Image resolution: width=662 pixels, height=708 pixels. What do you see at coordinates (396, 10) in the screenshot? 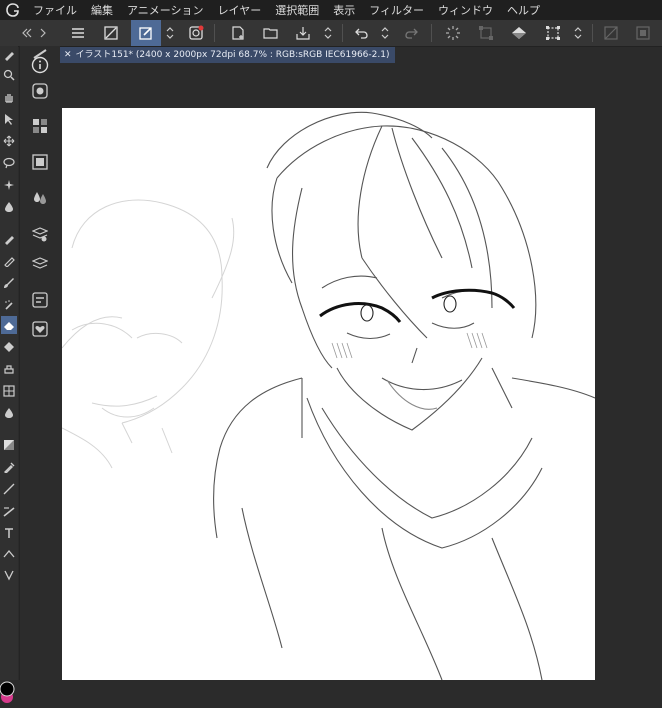
I see `menu-filter: フィルター` at bounding box center [396, 10].